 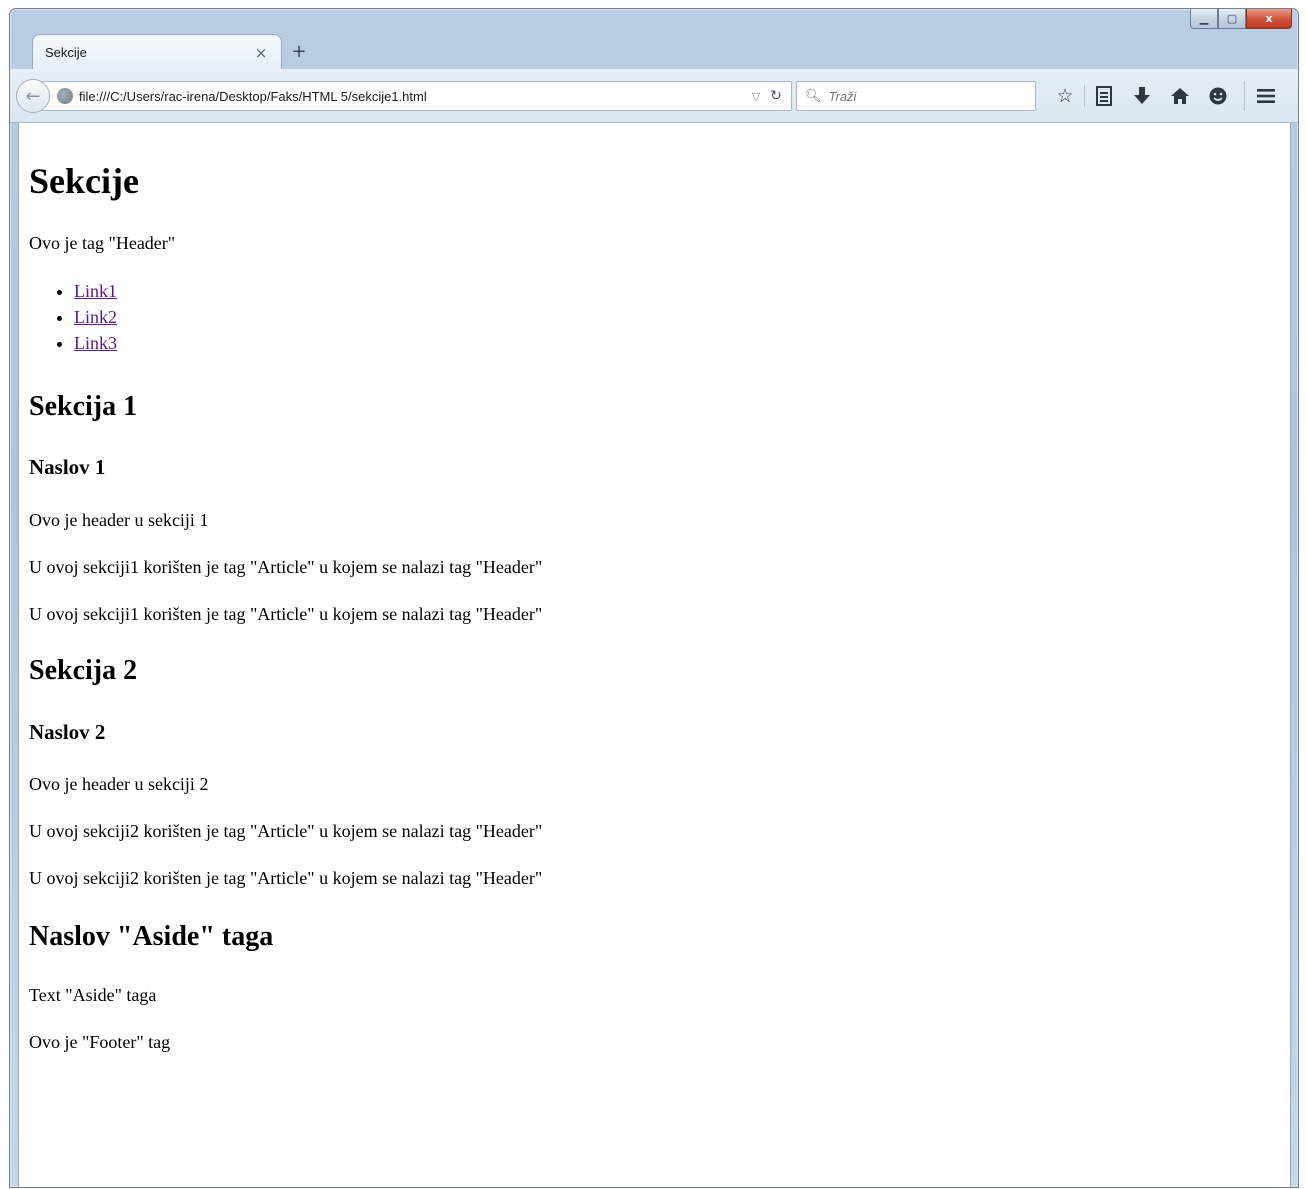 What do you see at coordinates (776, 96) in the screenshot?
I see `reload-icon: ↻` at bounding box center [776, 96].